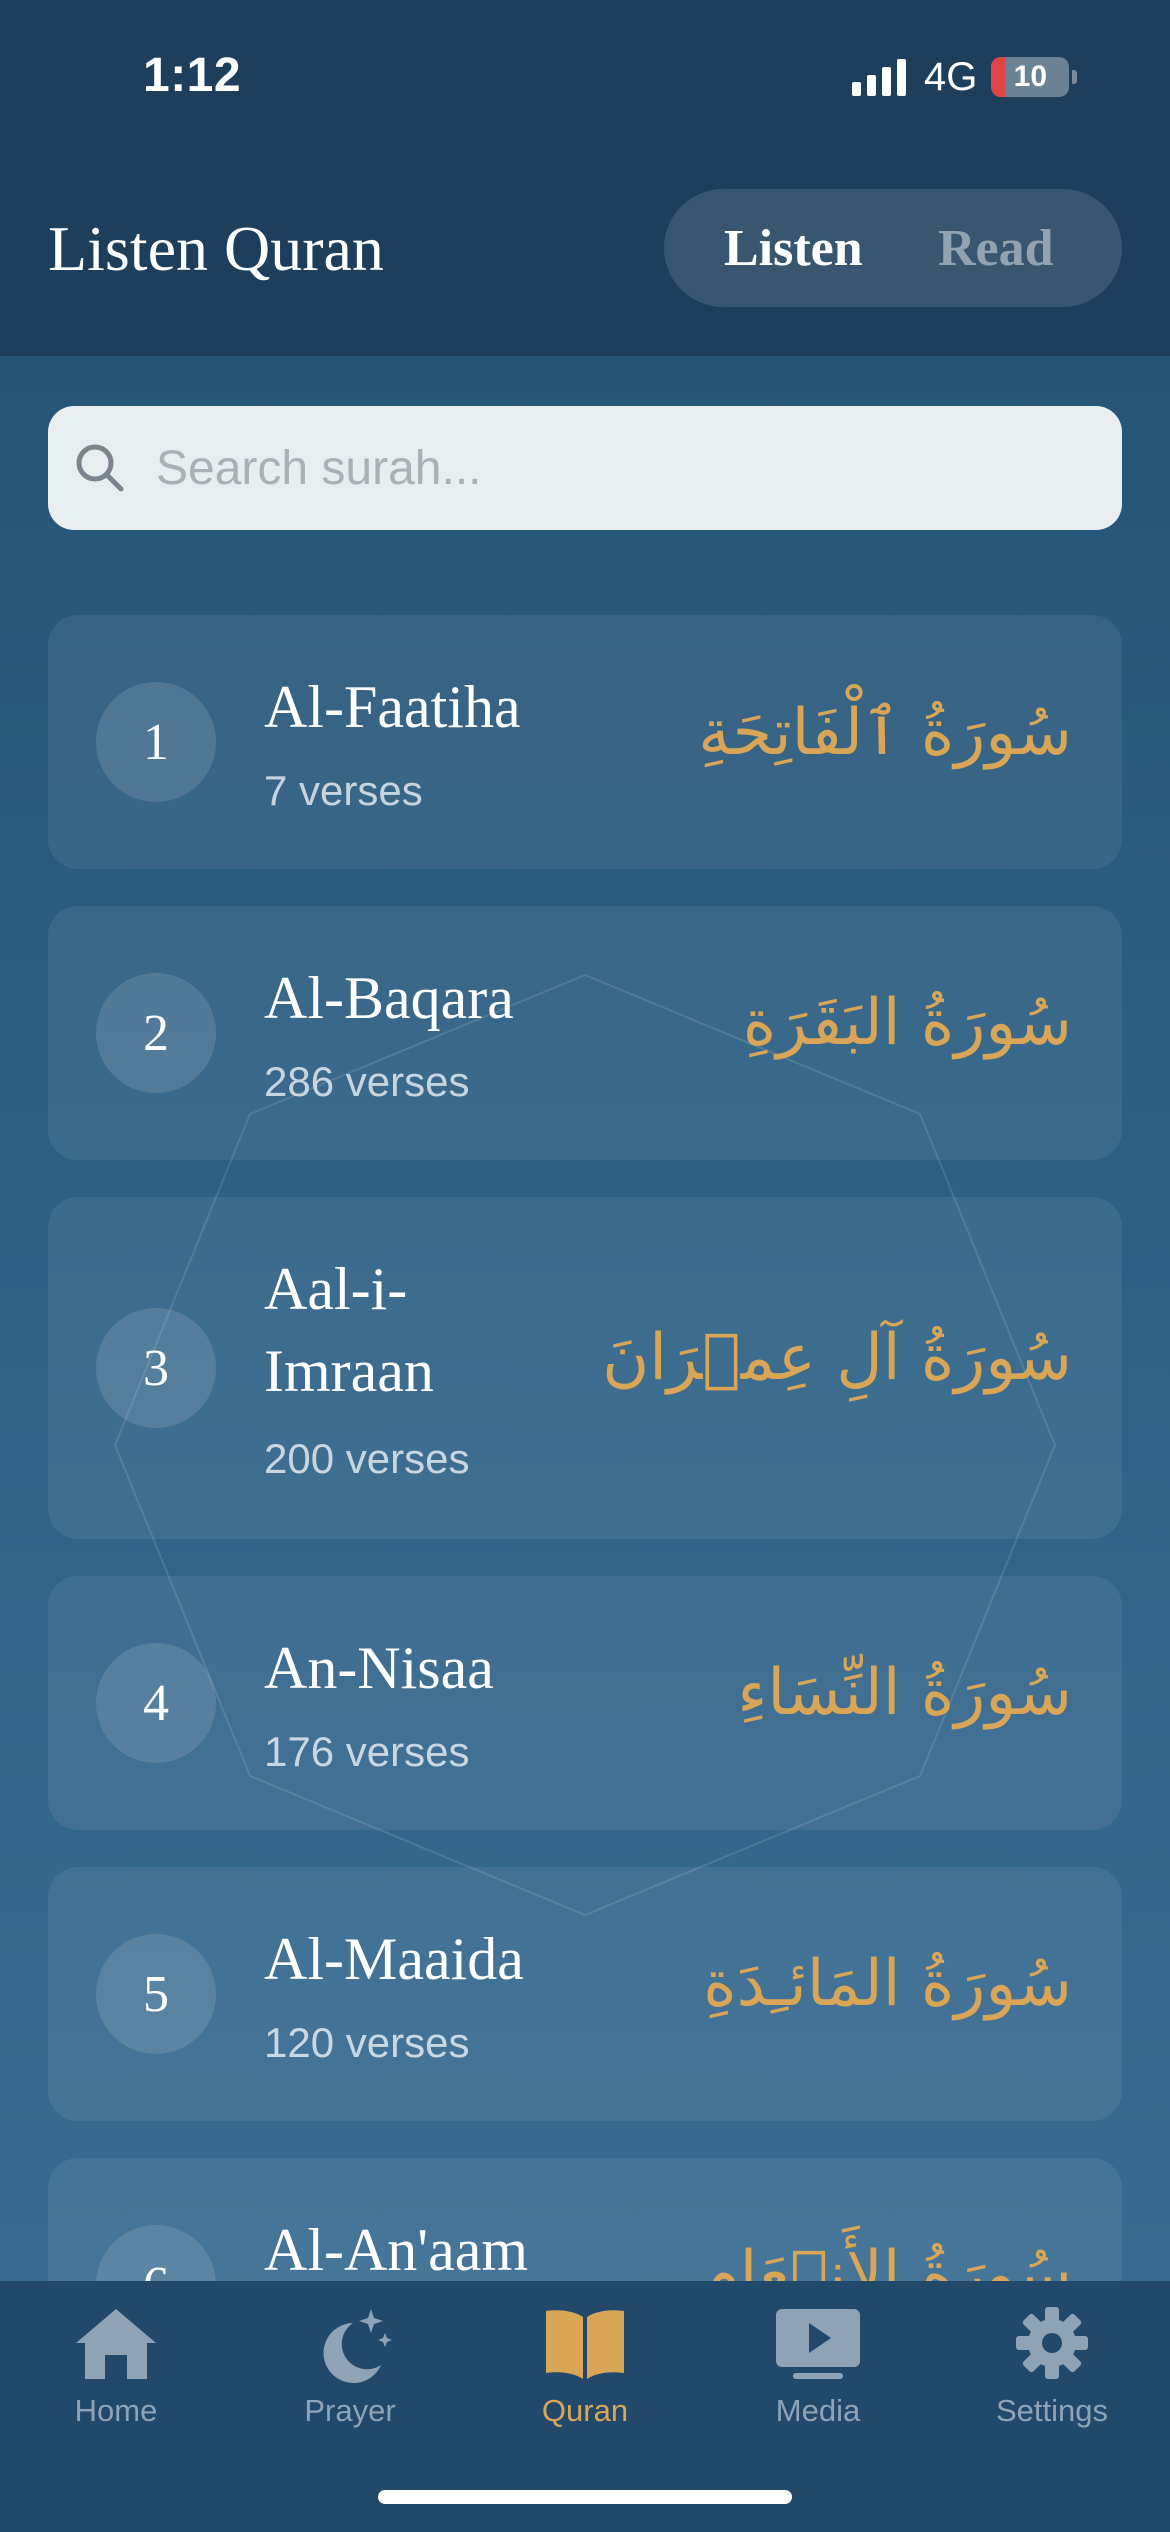 The height and width of the screenshot is (2532, 1170). I want to click on tab-settings: Settings, so click(1052, 2366).